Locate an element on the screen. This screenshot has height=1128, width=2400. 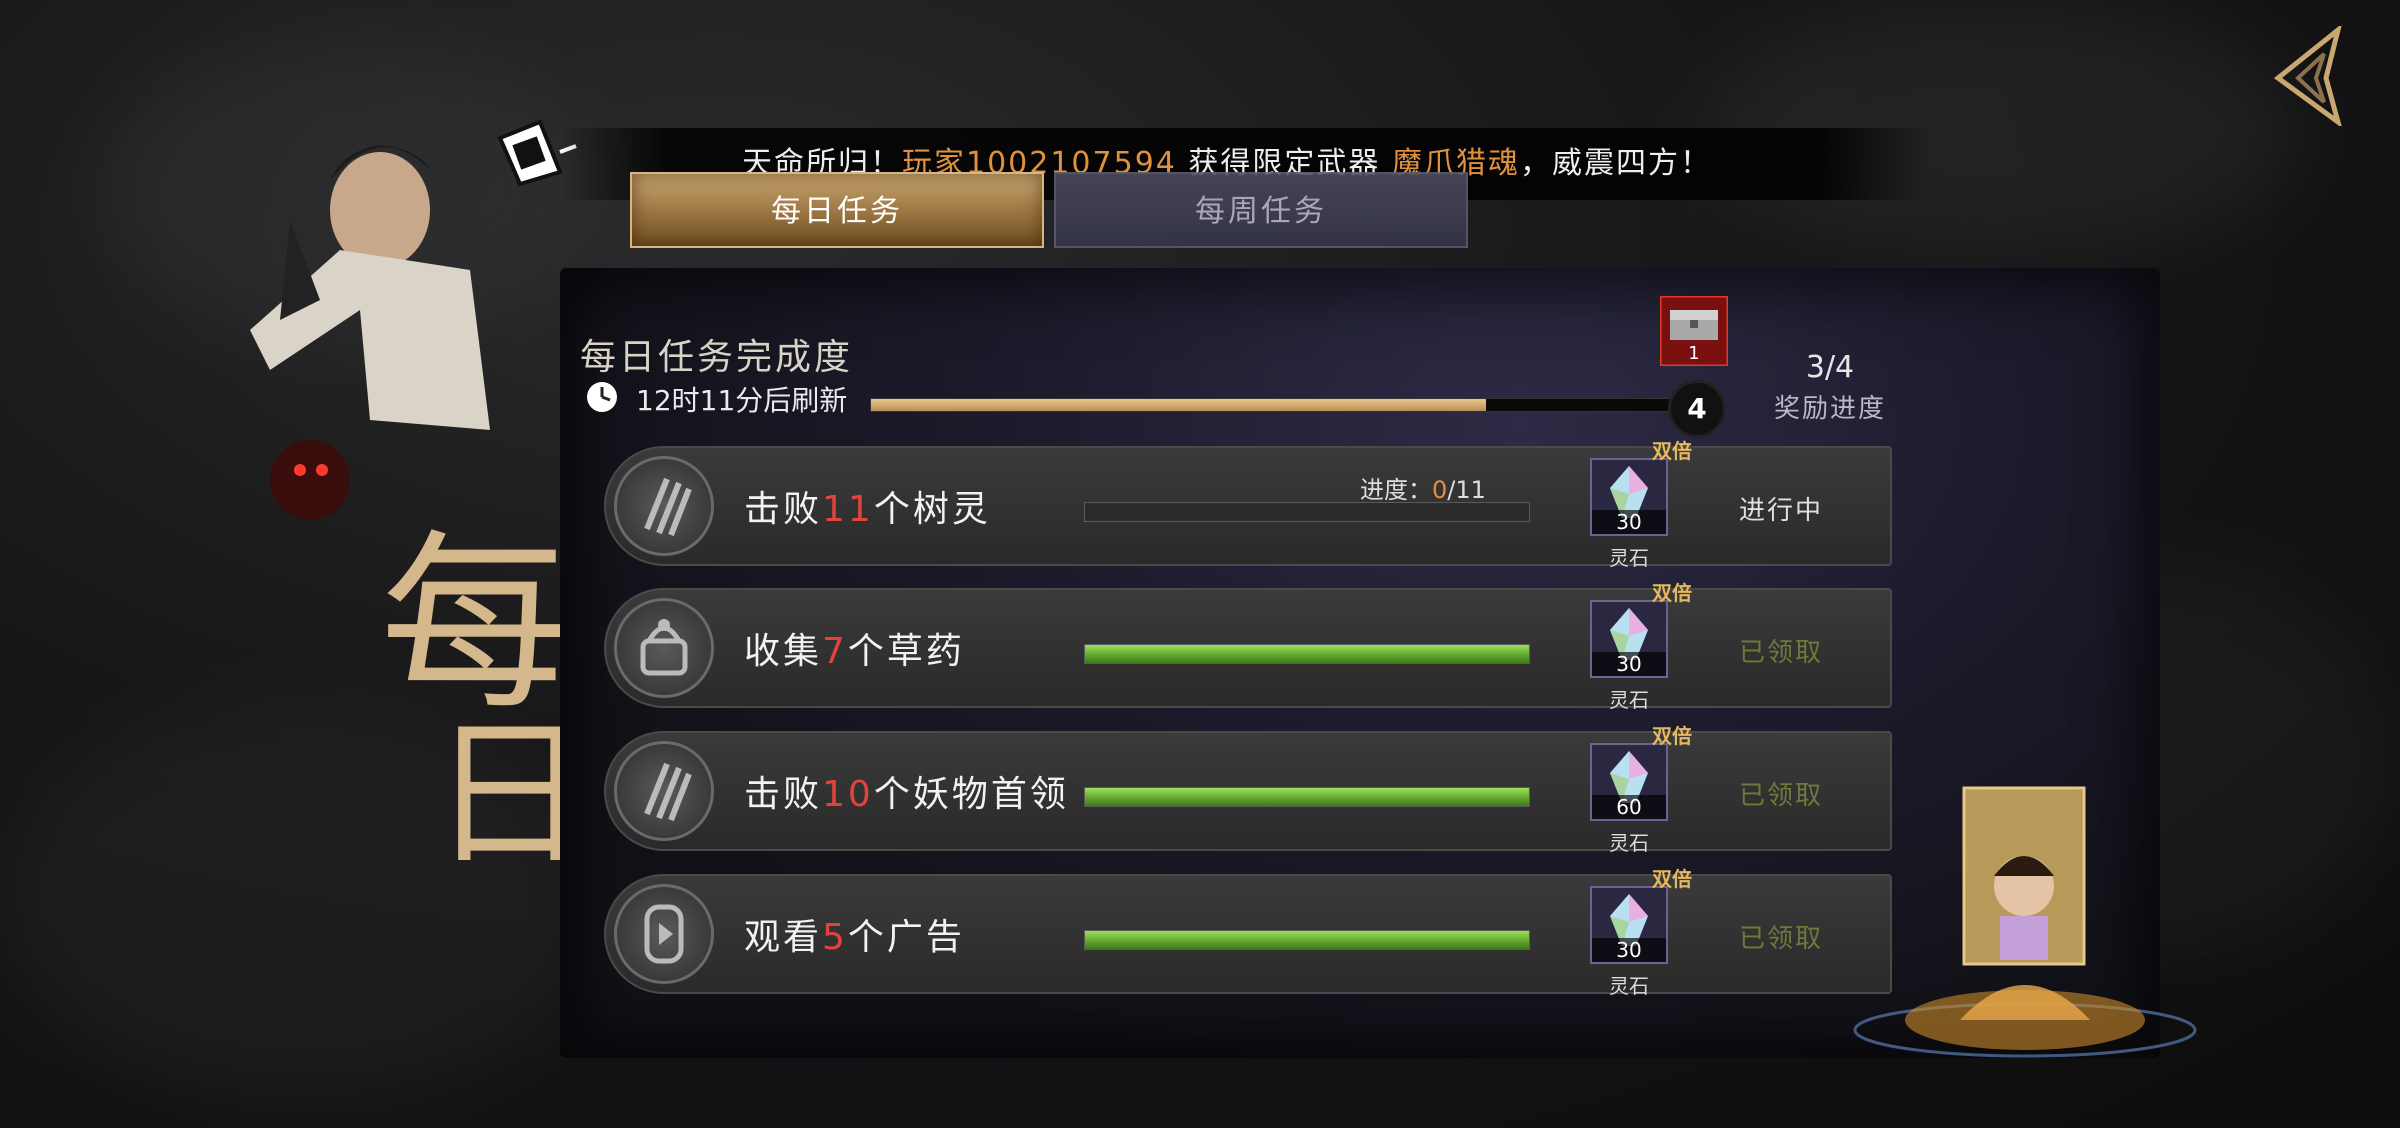
refresh-countdown: 12时11分后刷新 is located at coordinates (742, 400).